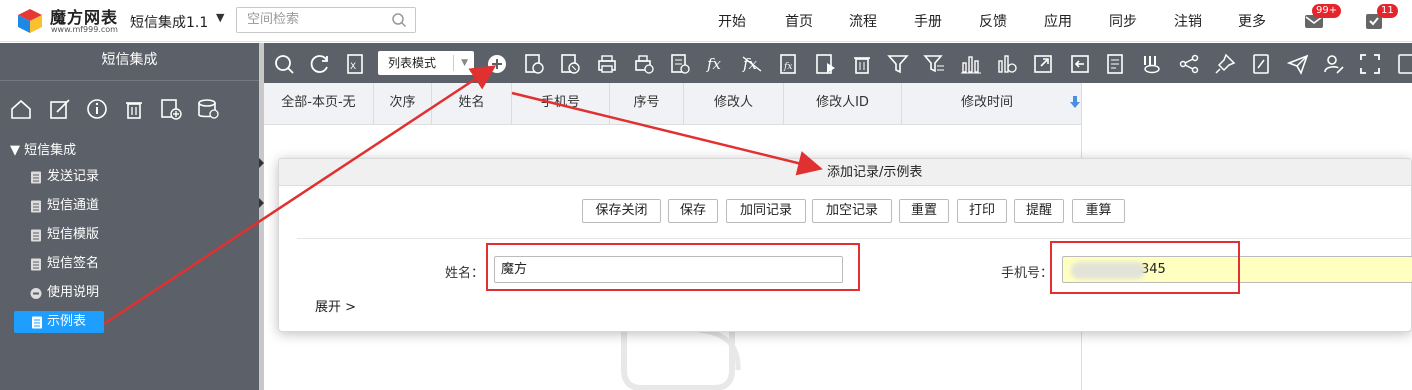  I want to click on sidebar-item-example-table: 示例表, so click(59, 322).